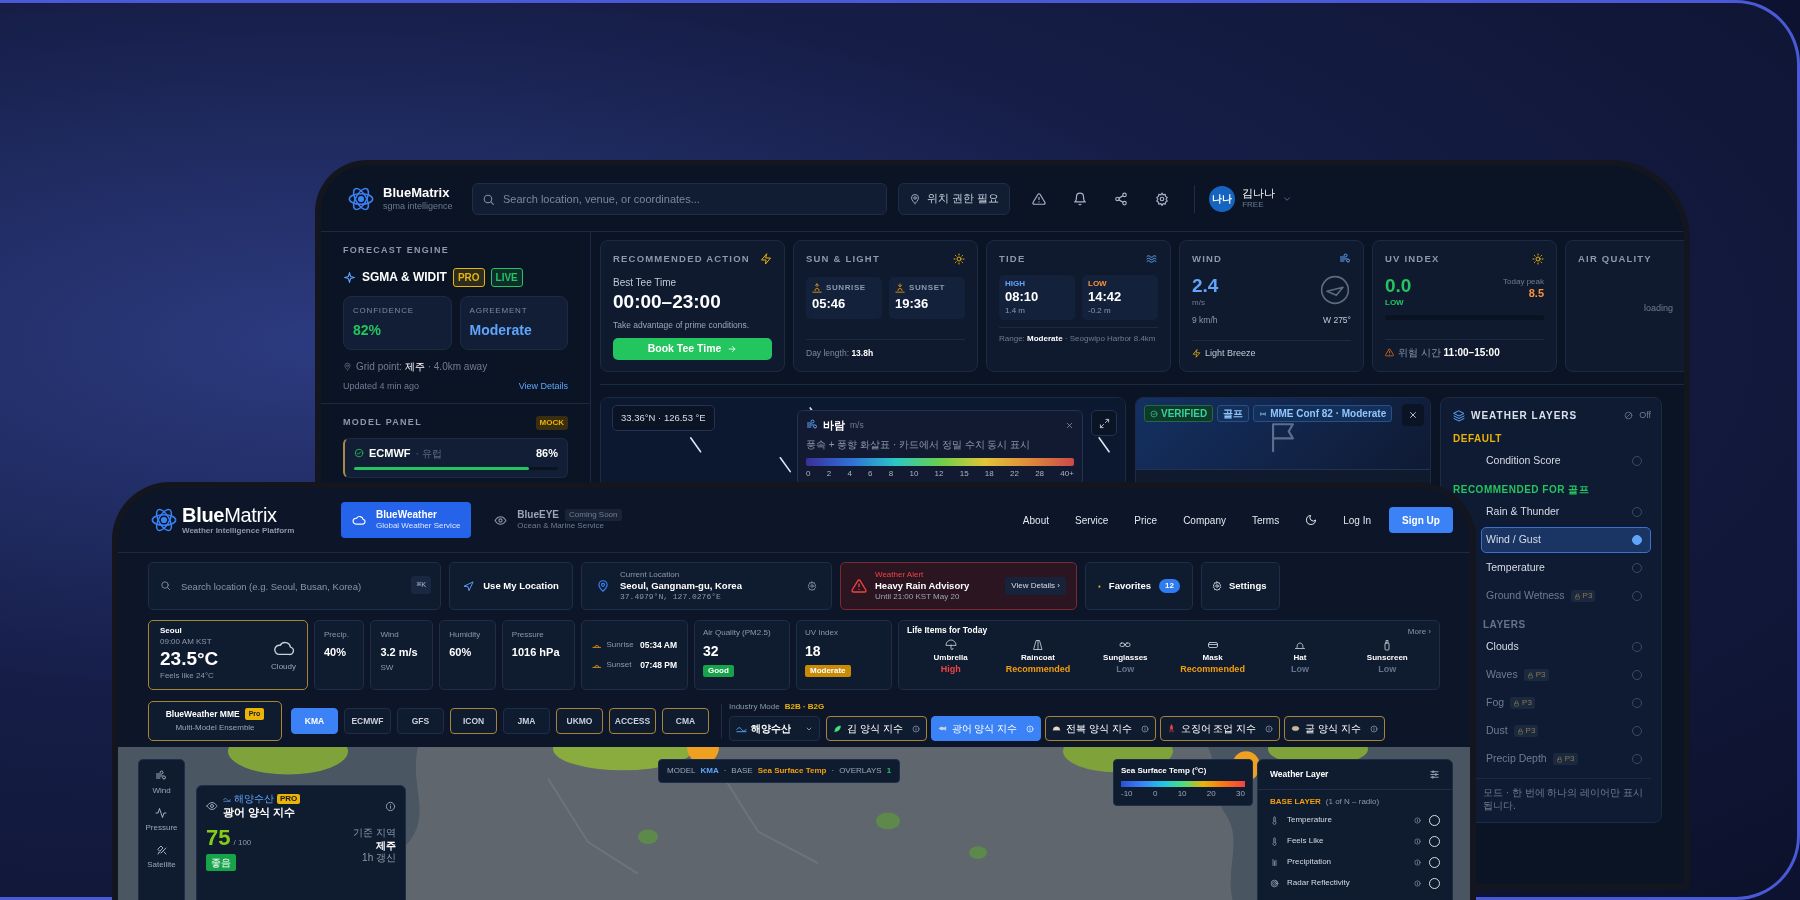  What do you see at coordinates (1079, 198) in the screenshot?
I see `bell-icon` at bounding box center [1079, 198].